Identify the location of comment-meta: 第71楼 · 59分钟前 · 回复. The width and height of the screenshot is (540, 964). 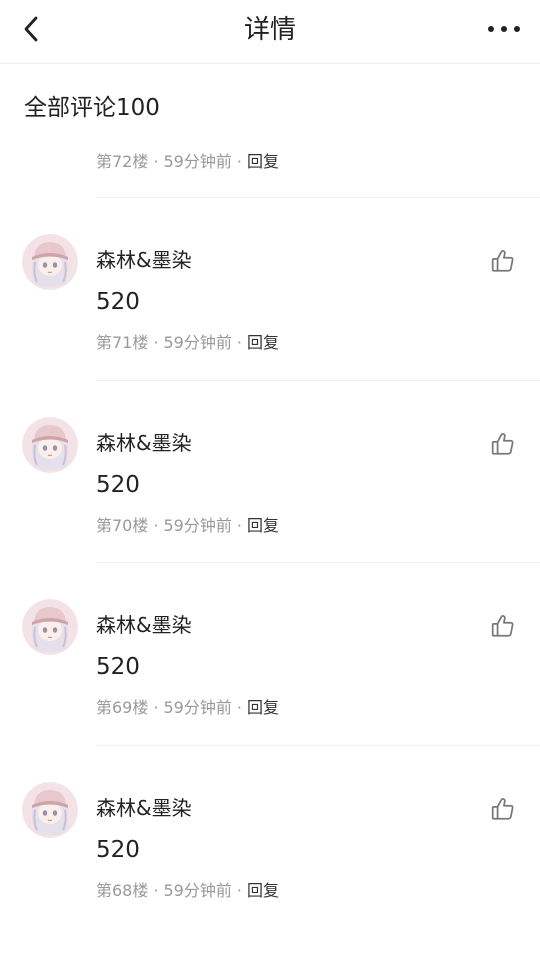
(187, 343).